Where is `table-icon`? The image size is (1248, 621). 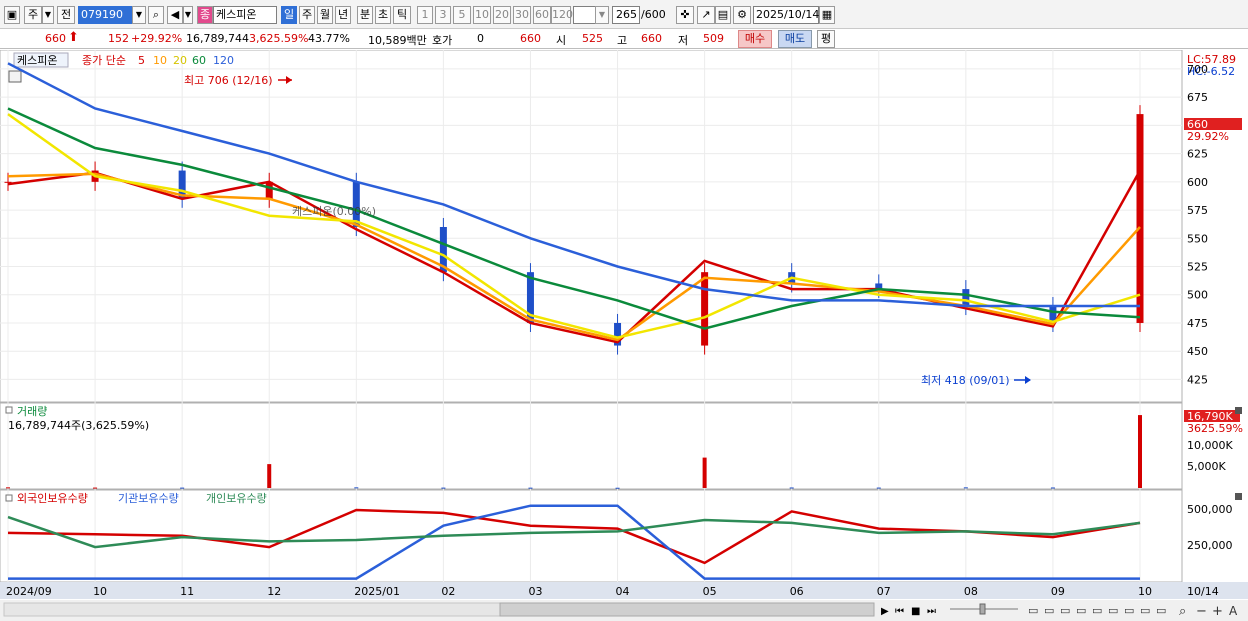
table-icon is located at coordinates (15, 76).